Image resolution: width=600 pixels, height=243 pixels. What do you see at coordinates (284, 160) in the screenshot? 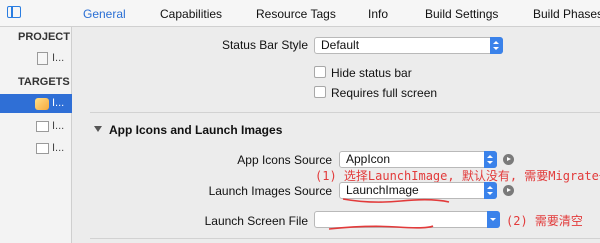
I see `app-icons-source-label: App Icons Source` at bounding box center [284, 160].